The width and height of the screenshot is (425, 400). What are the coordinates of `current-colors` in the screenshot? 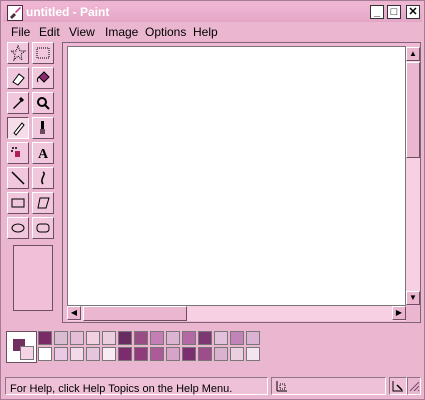 It's located at (21, 347).